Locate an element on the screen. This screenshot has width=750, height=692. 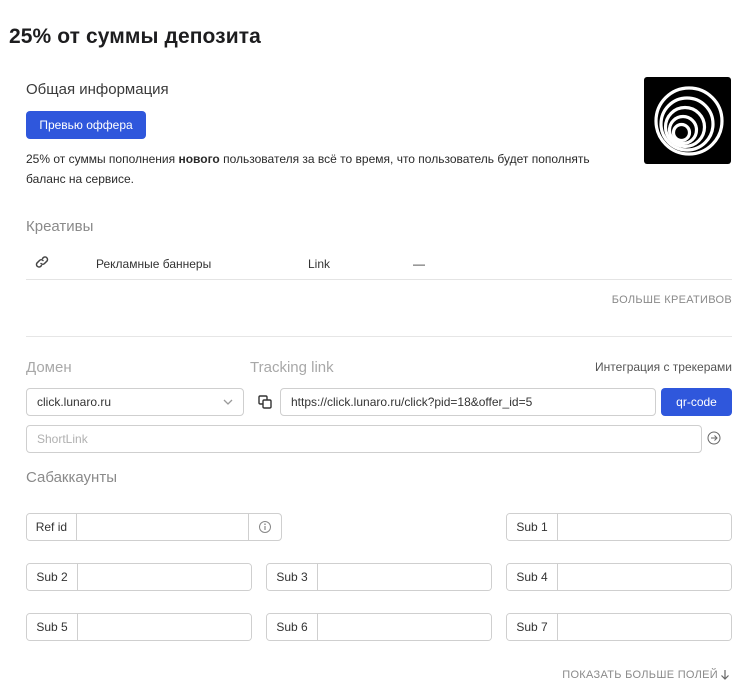
ref-id-label: Ref id is located at coordinates (52, 527).